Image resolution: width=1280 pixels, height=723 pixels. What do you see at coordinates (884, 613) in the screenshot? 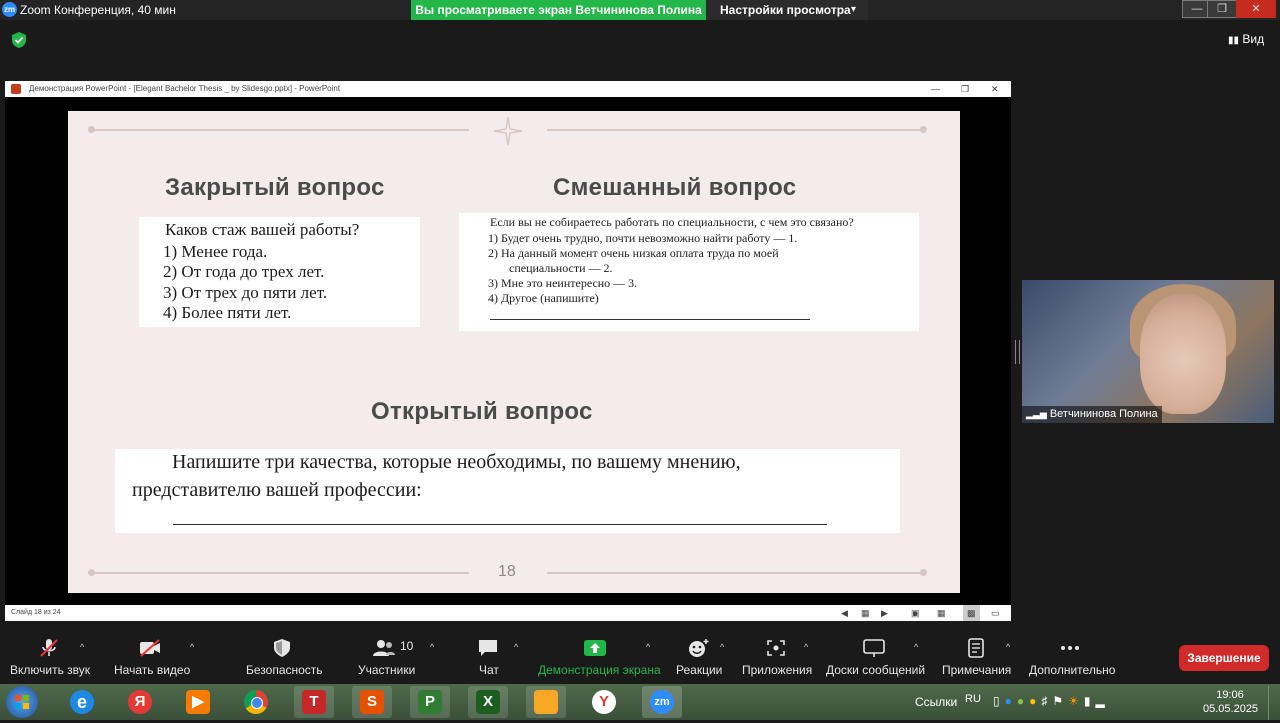
I see `next-slide-icon: ▶` at bounding box center [884, 613].